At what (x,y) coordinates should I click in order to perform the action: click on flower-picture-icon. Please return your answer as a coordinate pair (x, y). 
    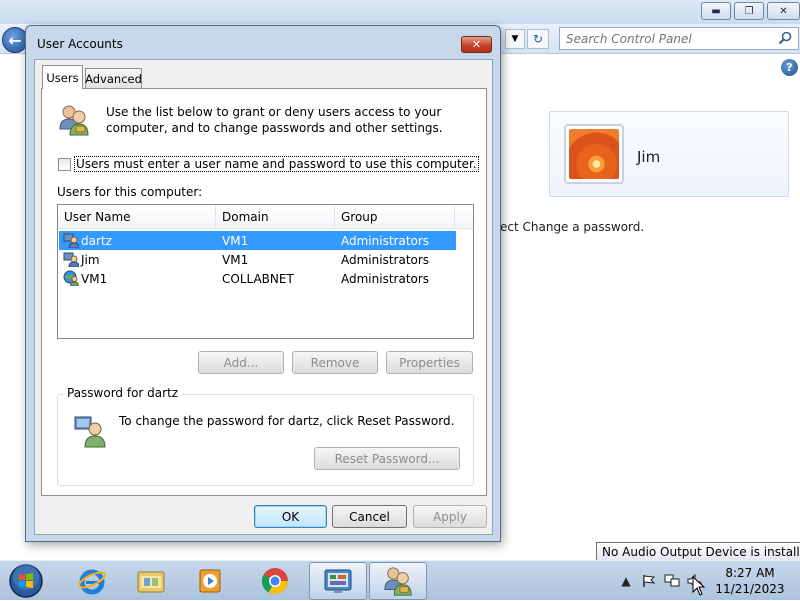
    Looking at the image, I should click on (594, 154).